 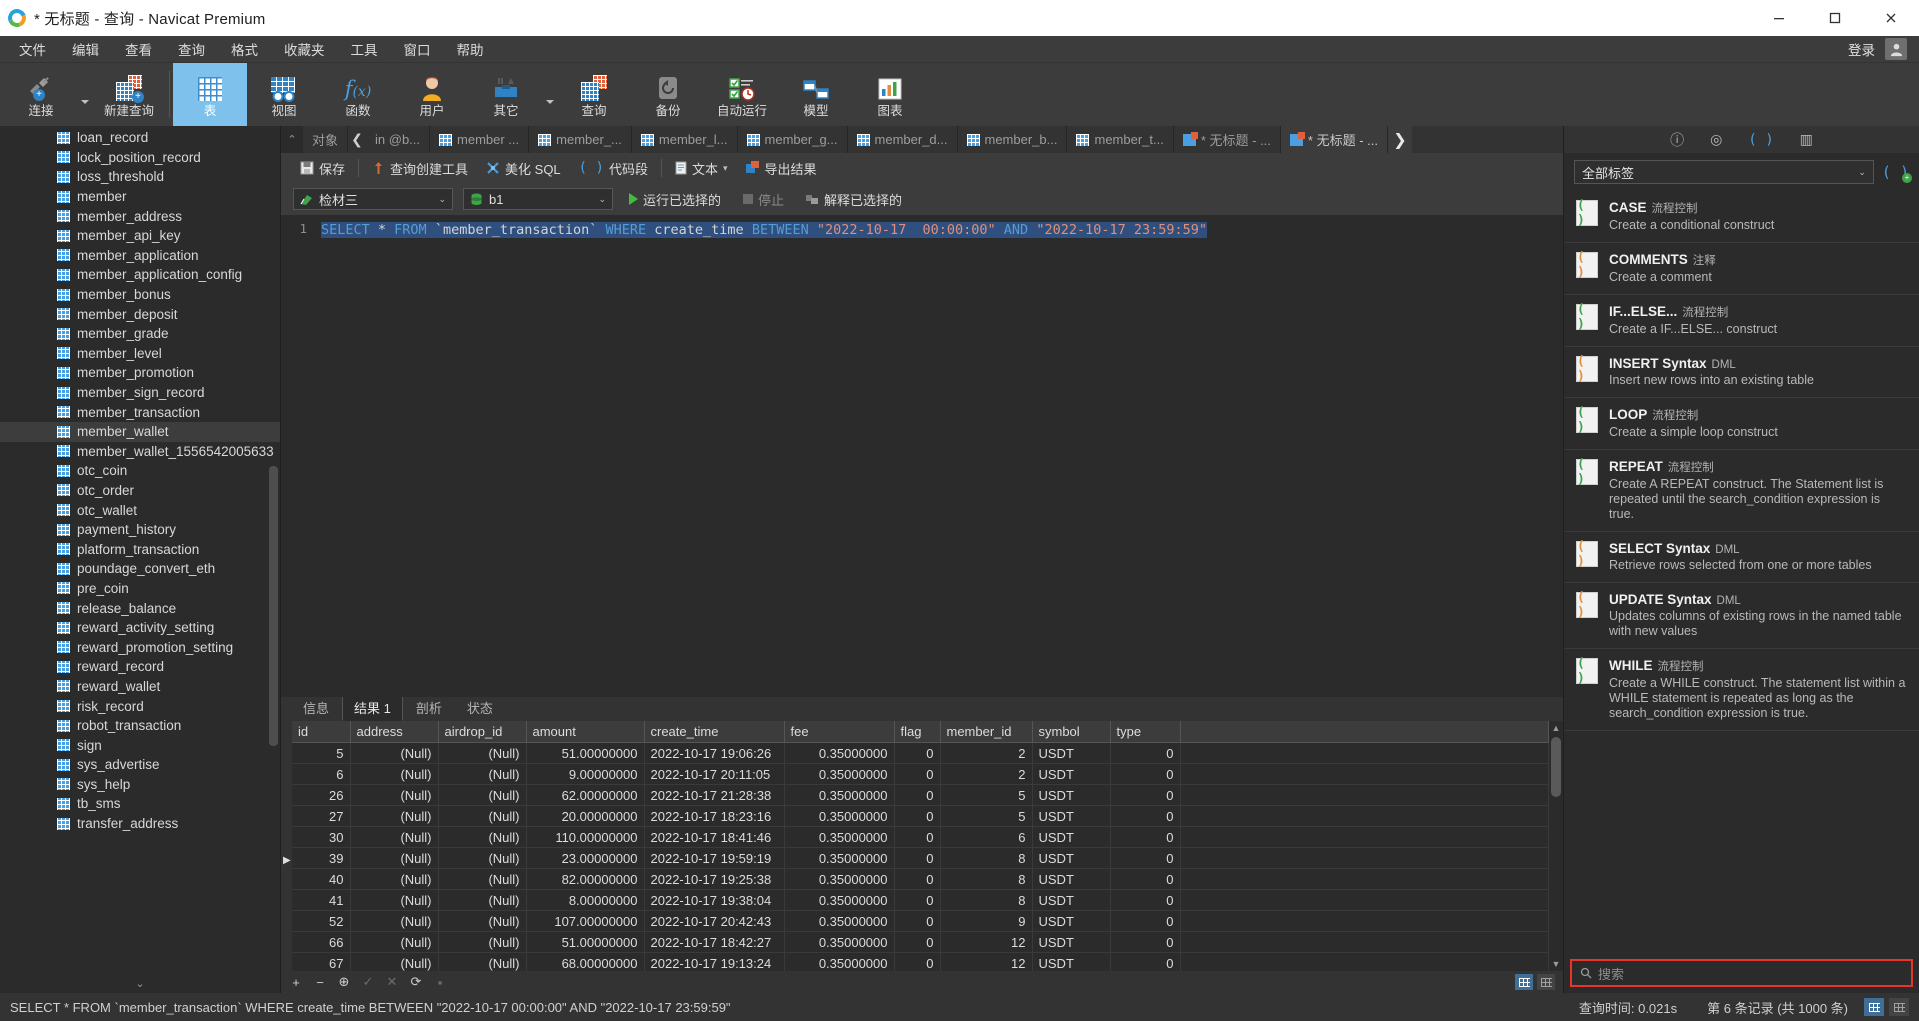 What do you see at coordinates (140, 628) in the screenshot?
I see `sidebar-item-reward_activity_setting: reward_activity_setting` at bounding box center [140, 628].